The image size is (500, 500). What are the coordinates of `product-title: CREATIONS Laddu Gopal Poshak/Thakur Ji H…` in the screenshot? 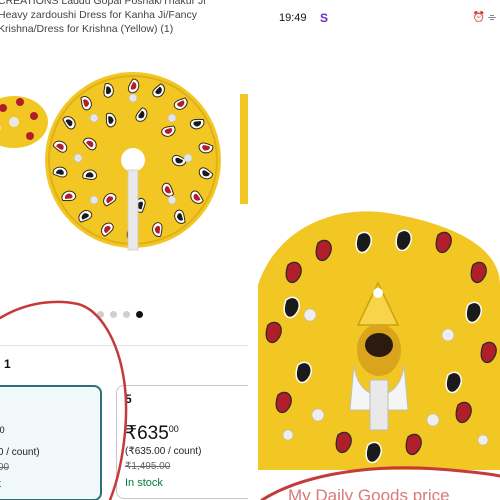 It's located at (124, 18).